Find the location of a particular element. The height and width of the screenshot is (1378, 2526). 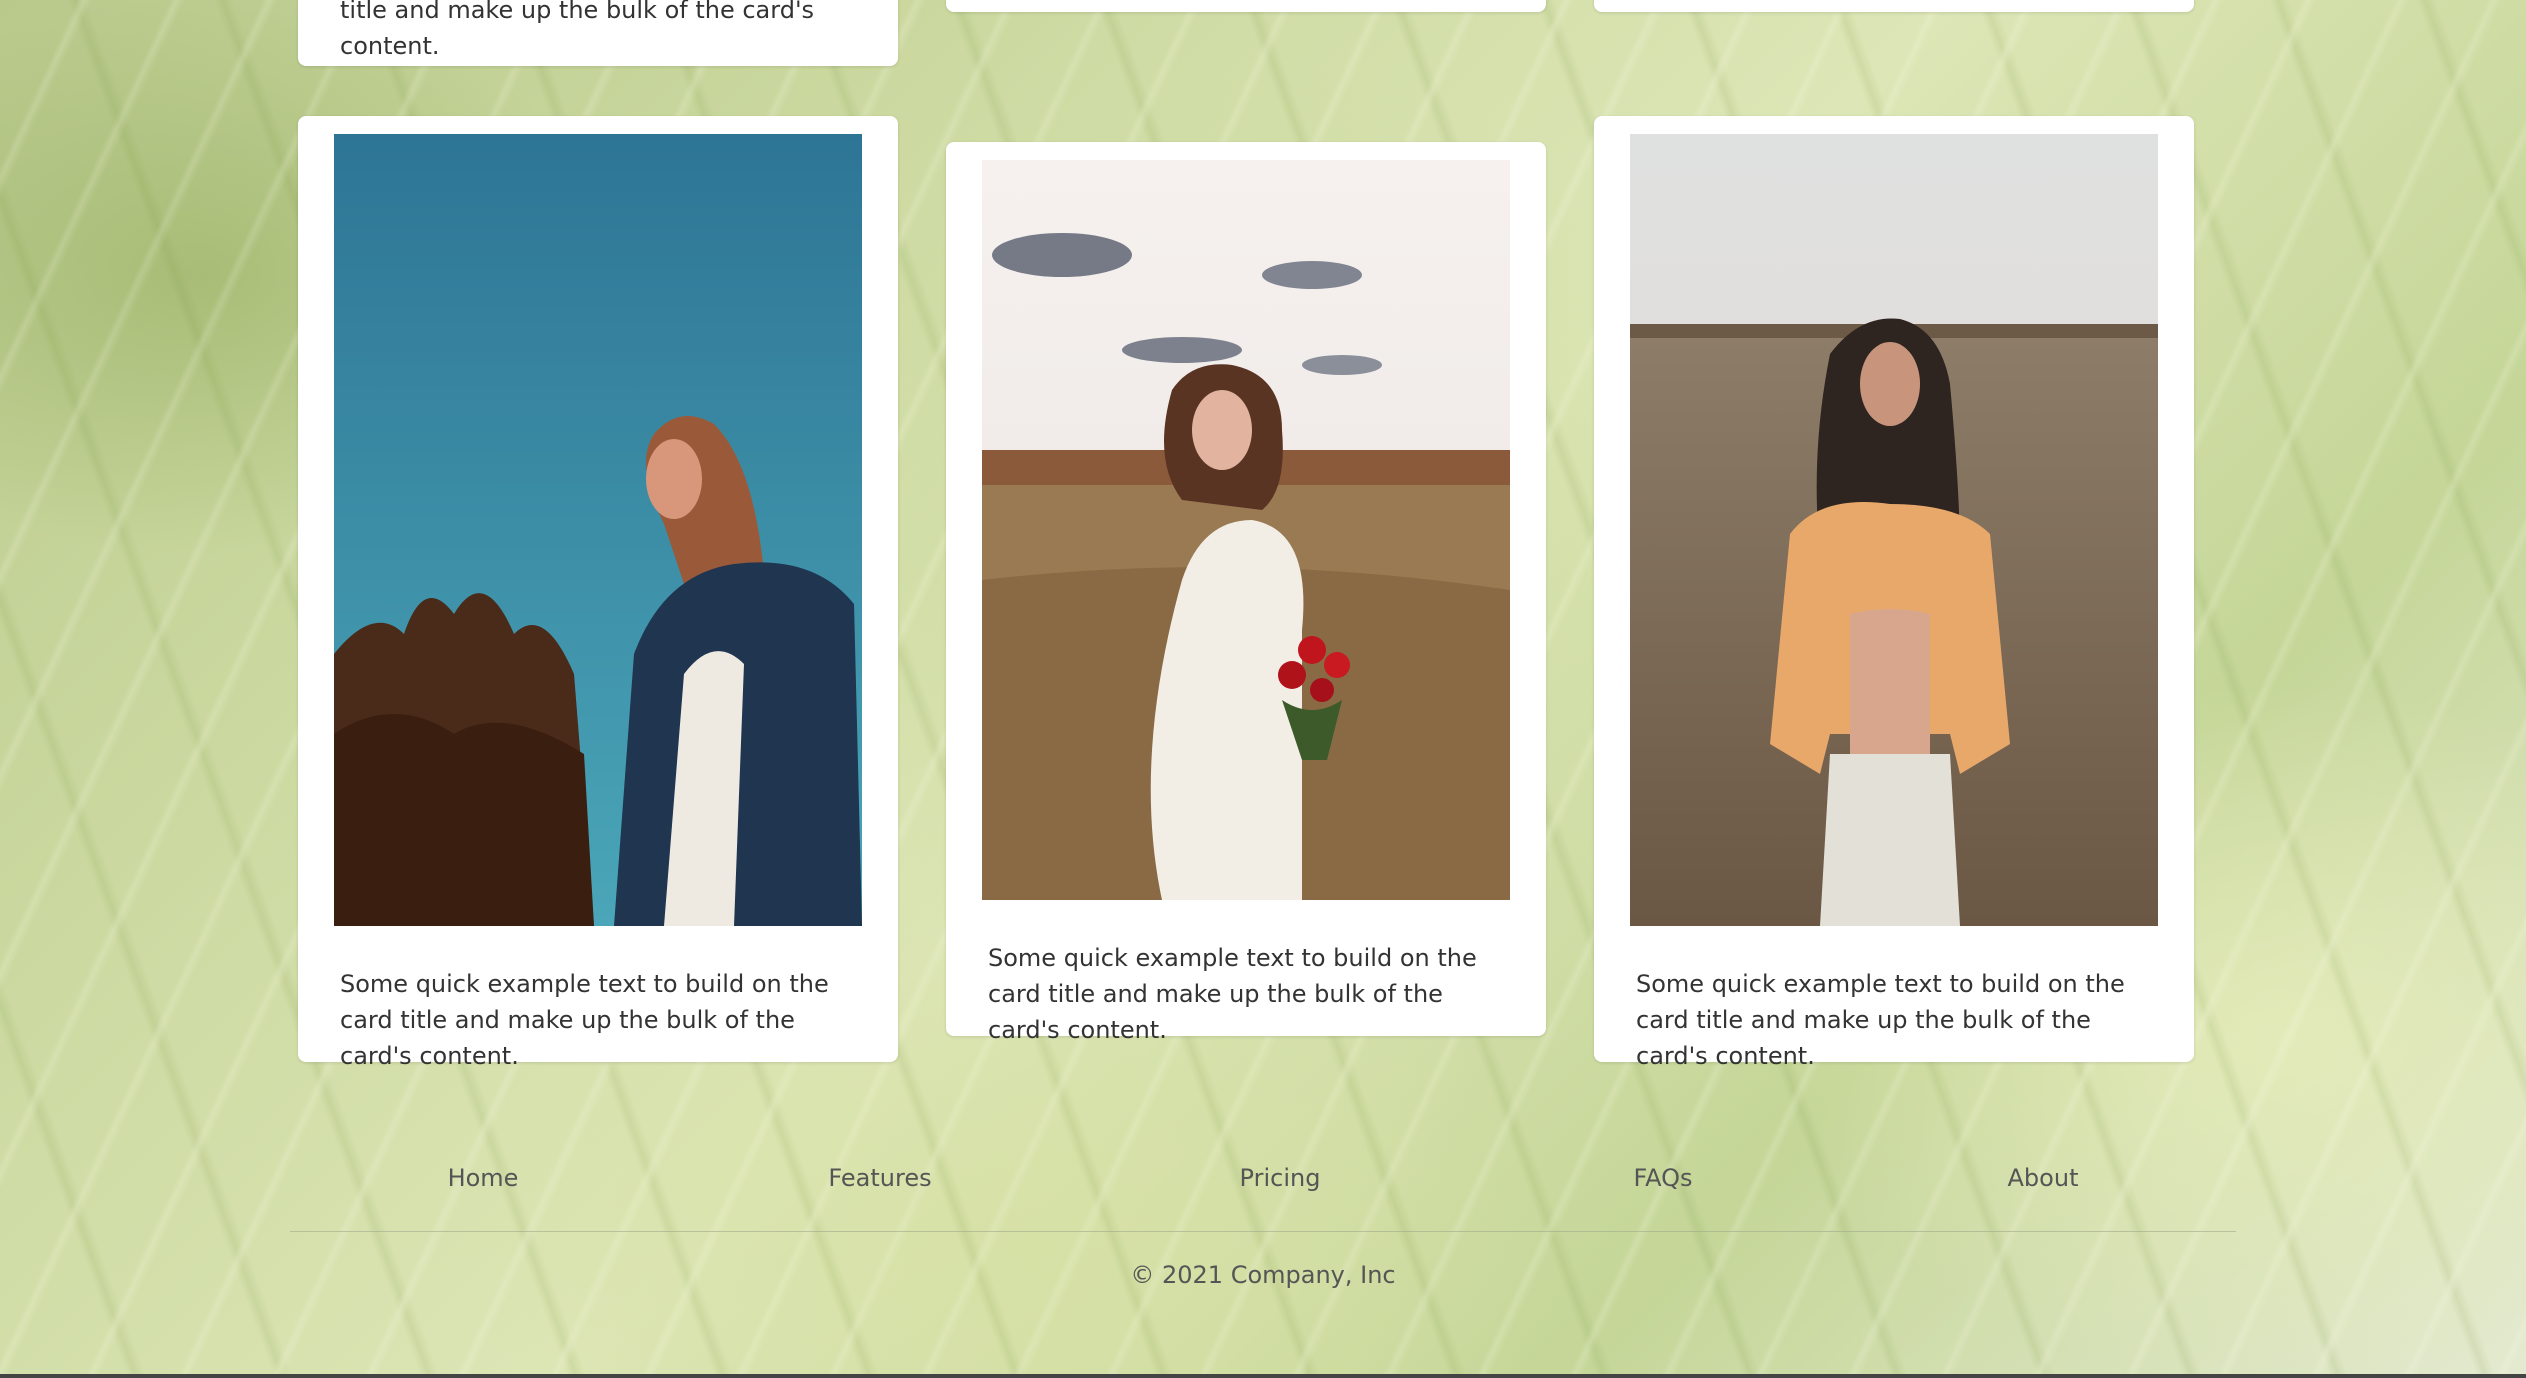

footer-link-faqs: FAQs is located at coordinates (1663, 1178).